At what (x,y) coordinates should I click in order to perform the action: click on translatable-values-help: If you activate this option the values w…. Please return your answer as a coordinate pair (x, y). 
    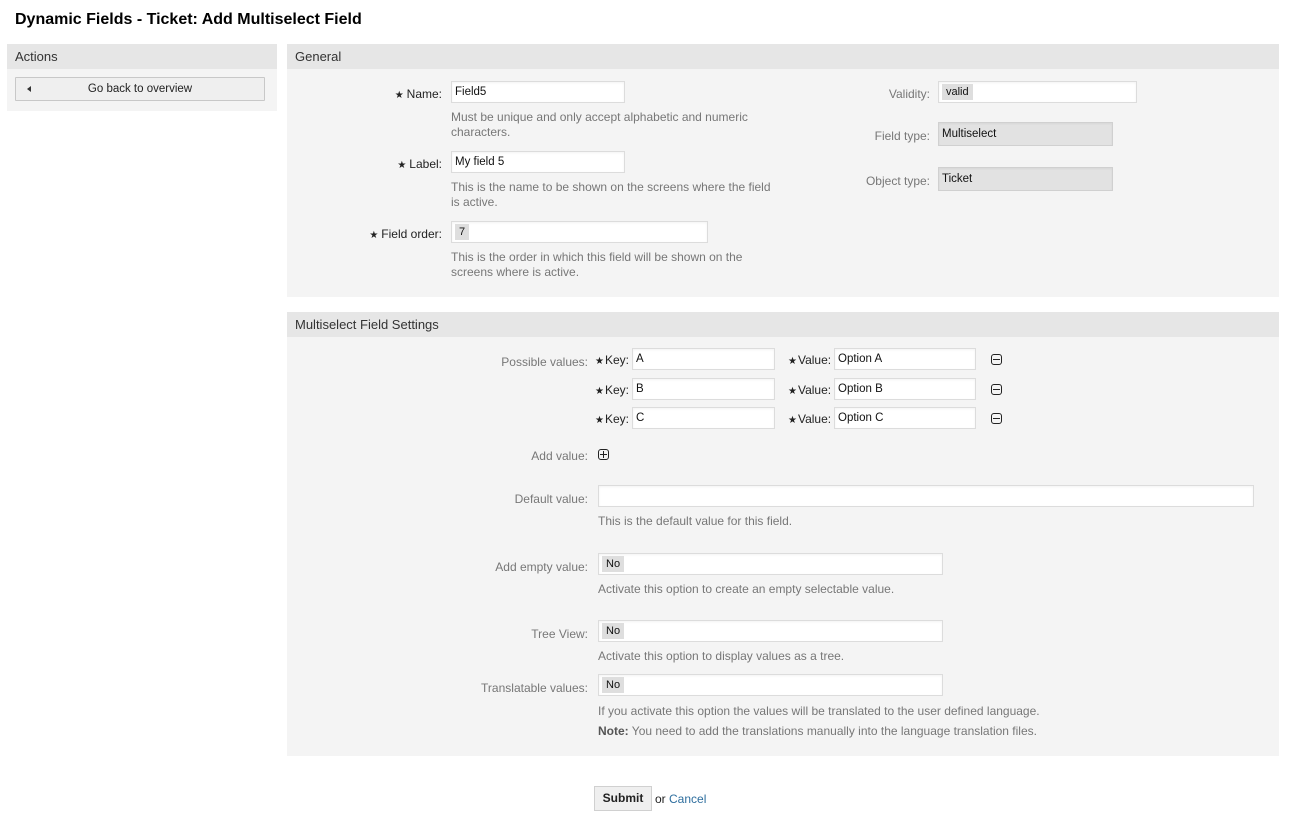
    Looking at the image, I should click on (819, 711).